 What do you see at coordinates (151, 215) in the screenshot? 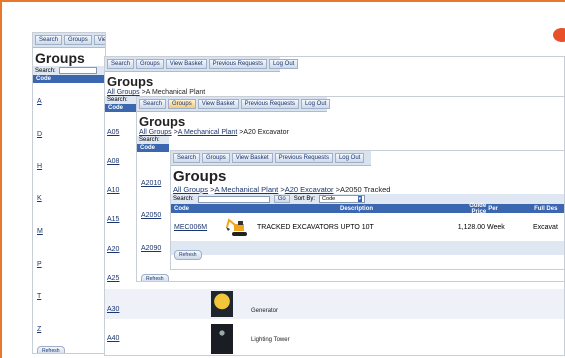
I see `group-code-link-a2050: A2050` at bounding box center [151, 215].